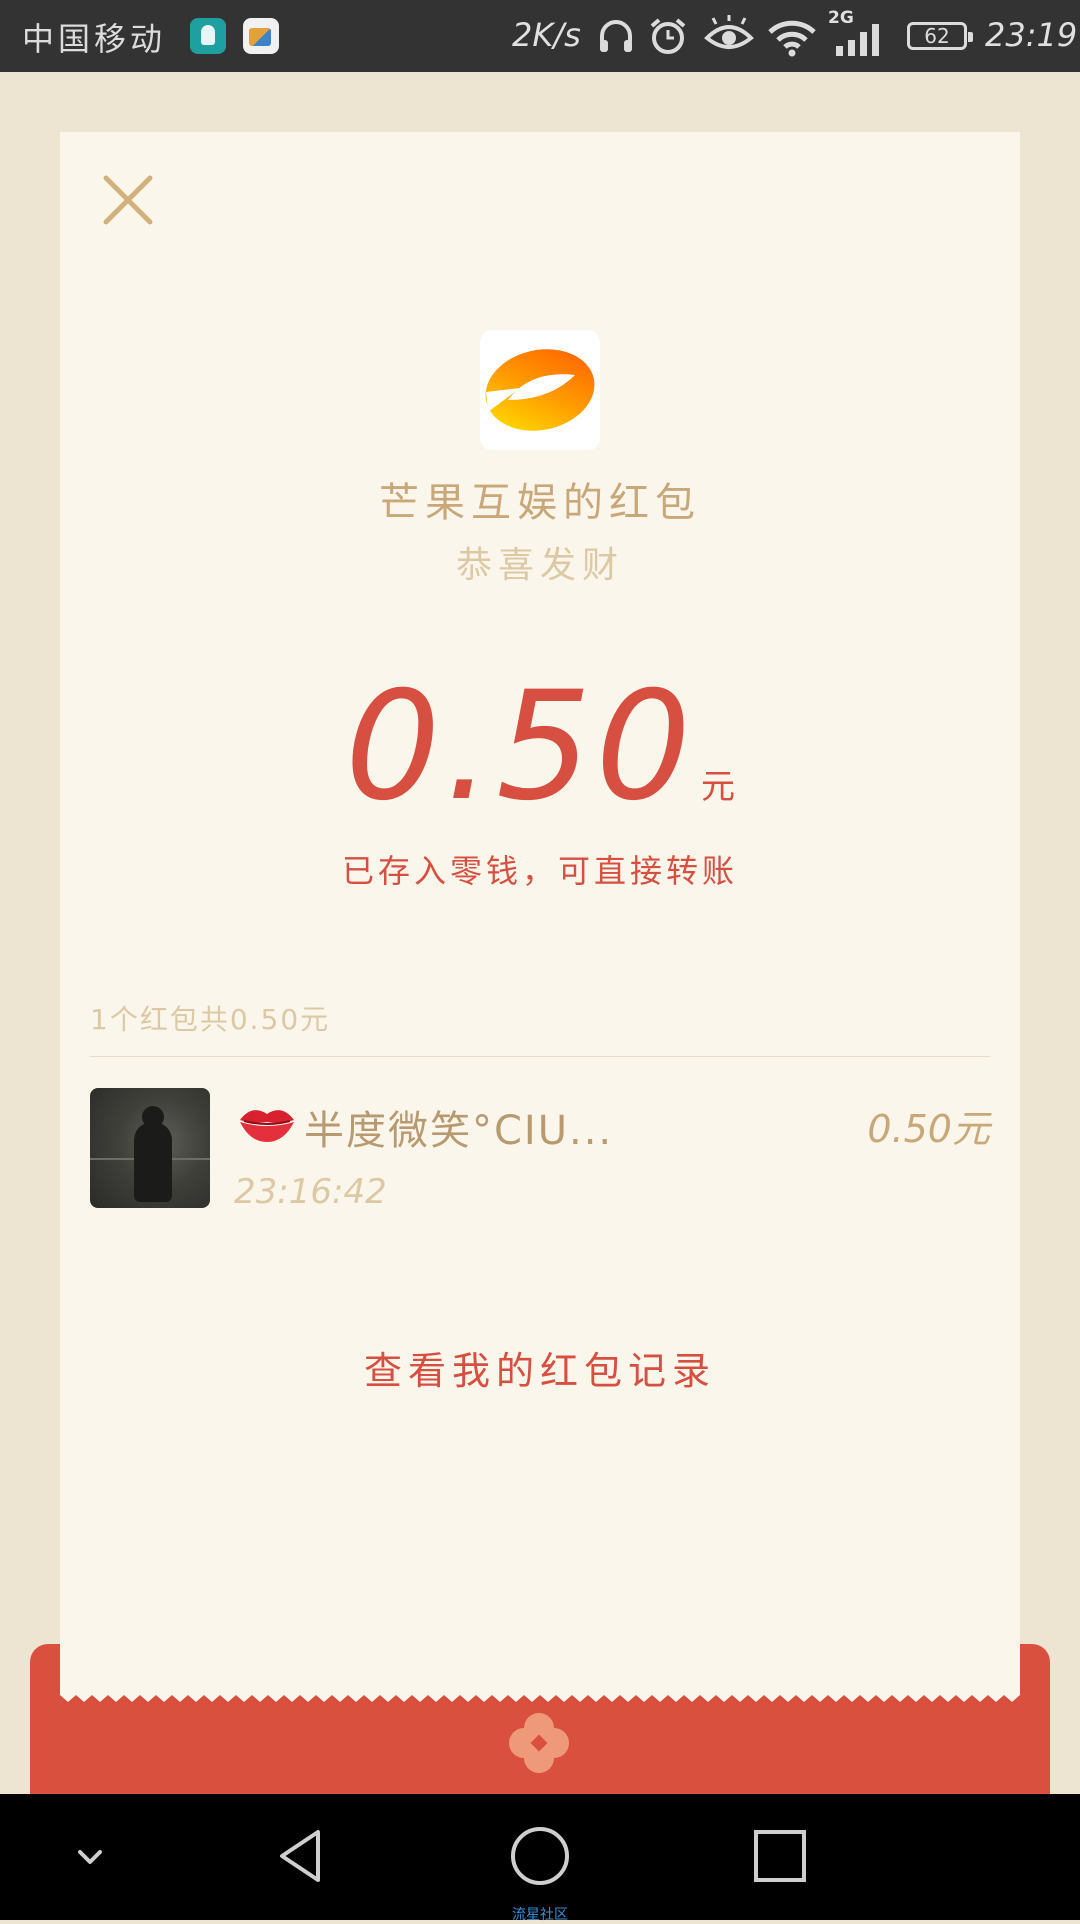 This screenshot has height=1924, width=1080. I want to click on watermark-text: 流星社区, so click(540, 1915).